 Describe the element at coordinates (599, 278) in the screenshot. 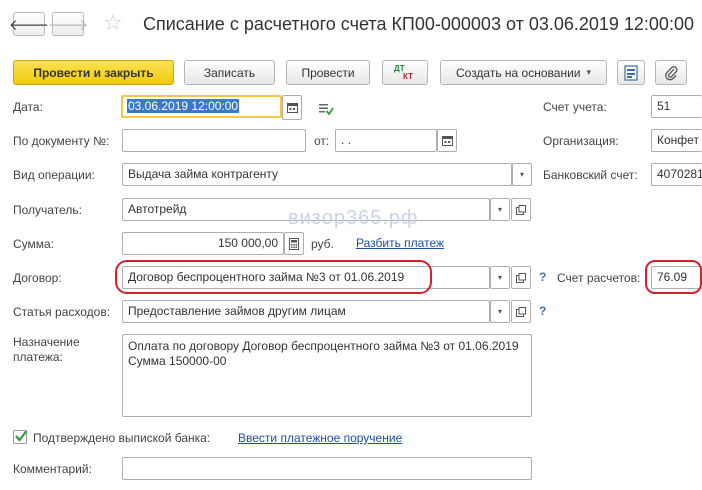

I see `settlement-account-label: Счет расчетов:` at that location.